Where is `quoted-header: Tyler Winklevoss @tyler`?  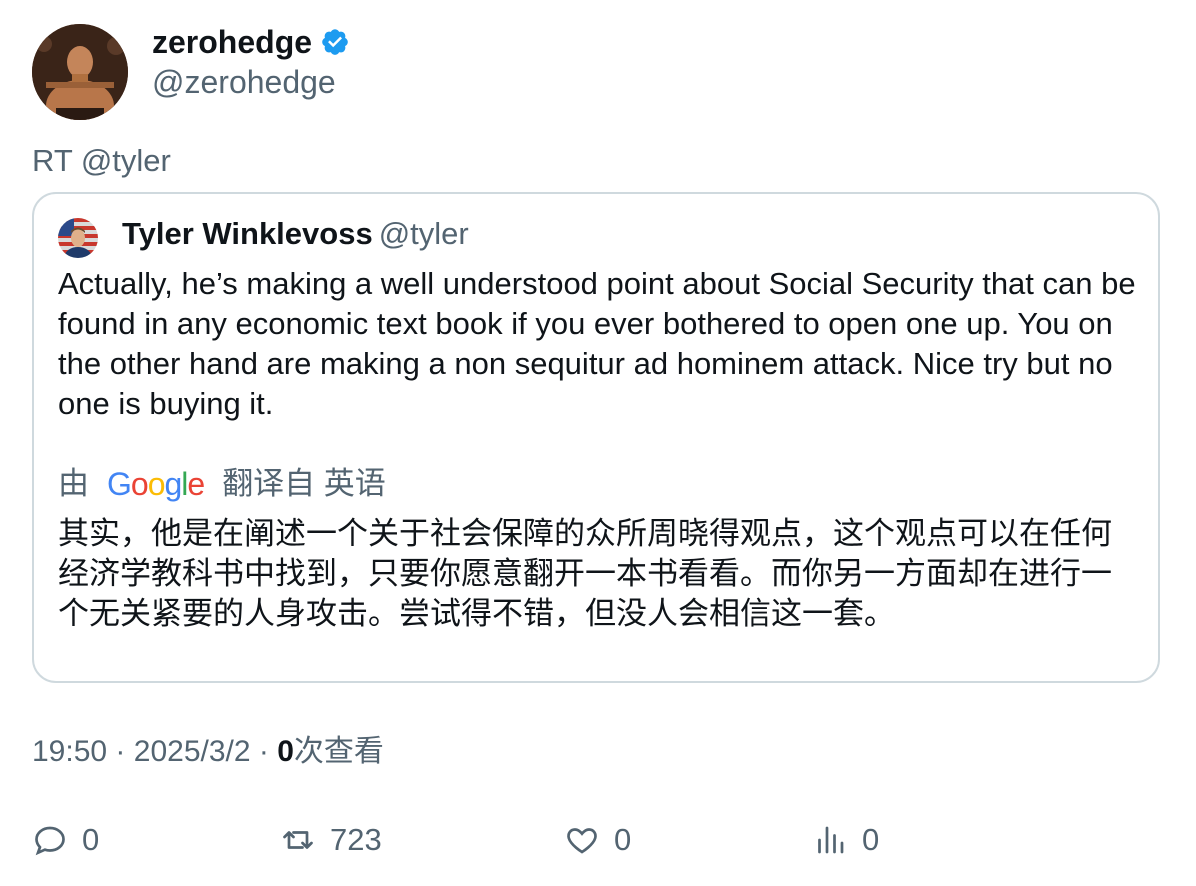 quoted-header: Tyler Winklevoss @tyler is located at coordinates (295, 234).